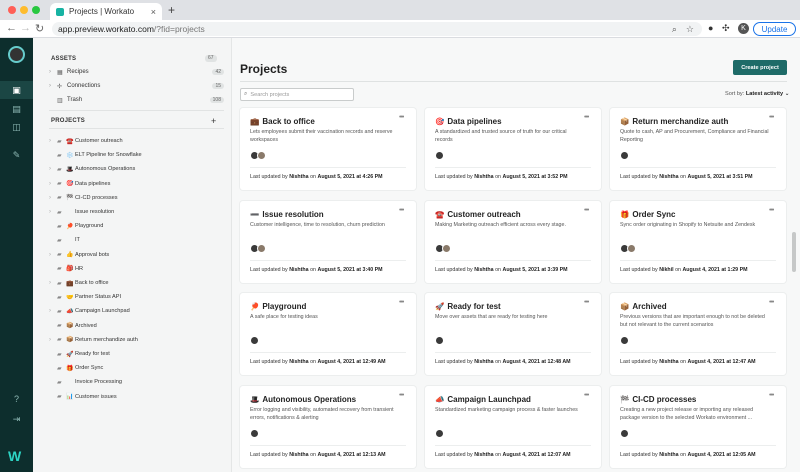  What do you see at coordinates (39, 28) in the screenshot?
I see `reload-icon: ↻` at bounding box center [39, 28].